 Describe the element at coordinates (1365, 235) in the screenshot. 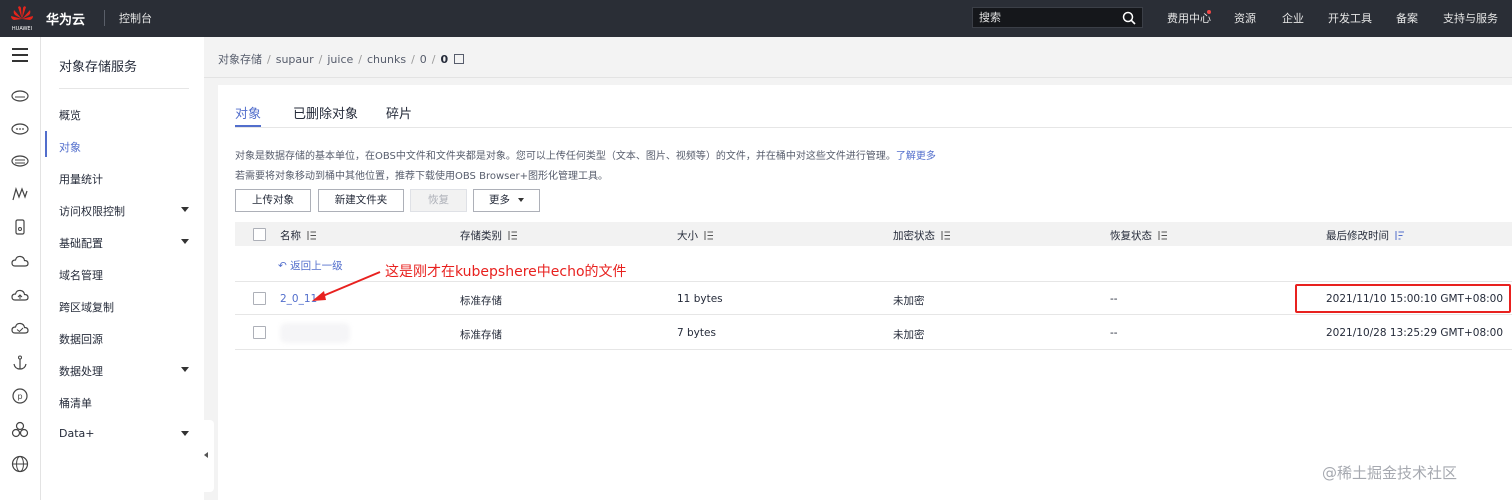

I see `column-header-last-modified: 最后修改时间` at that location.